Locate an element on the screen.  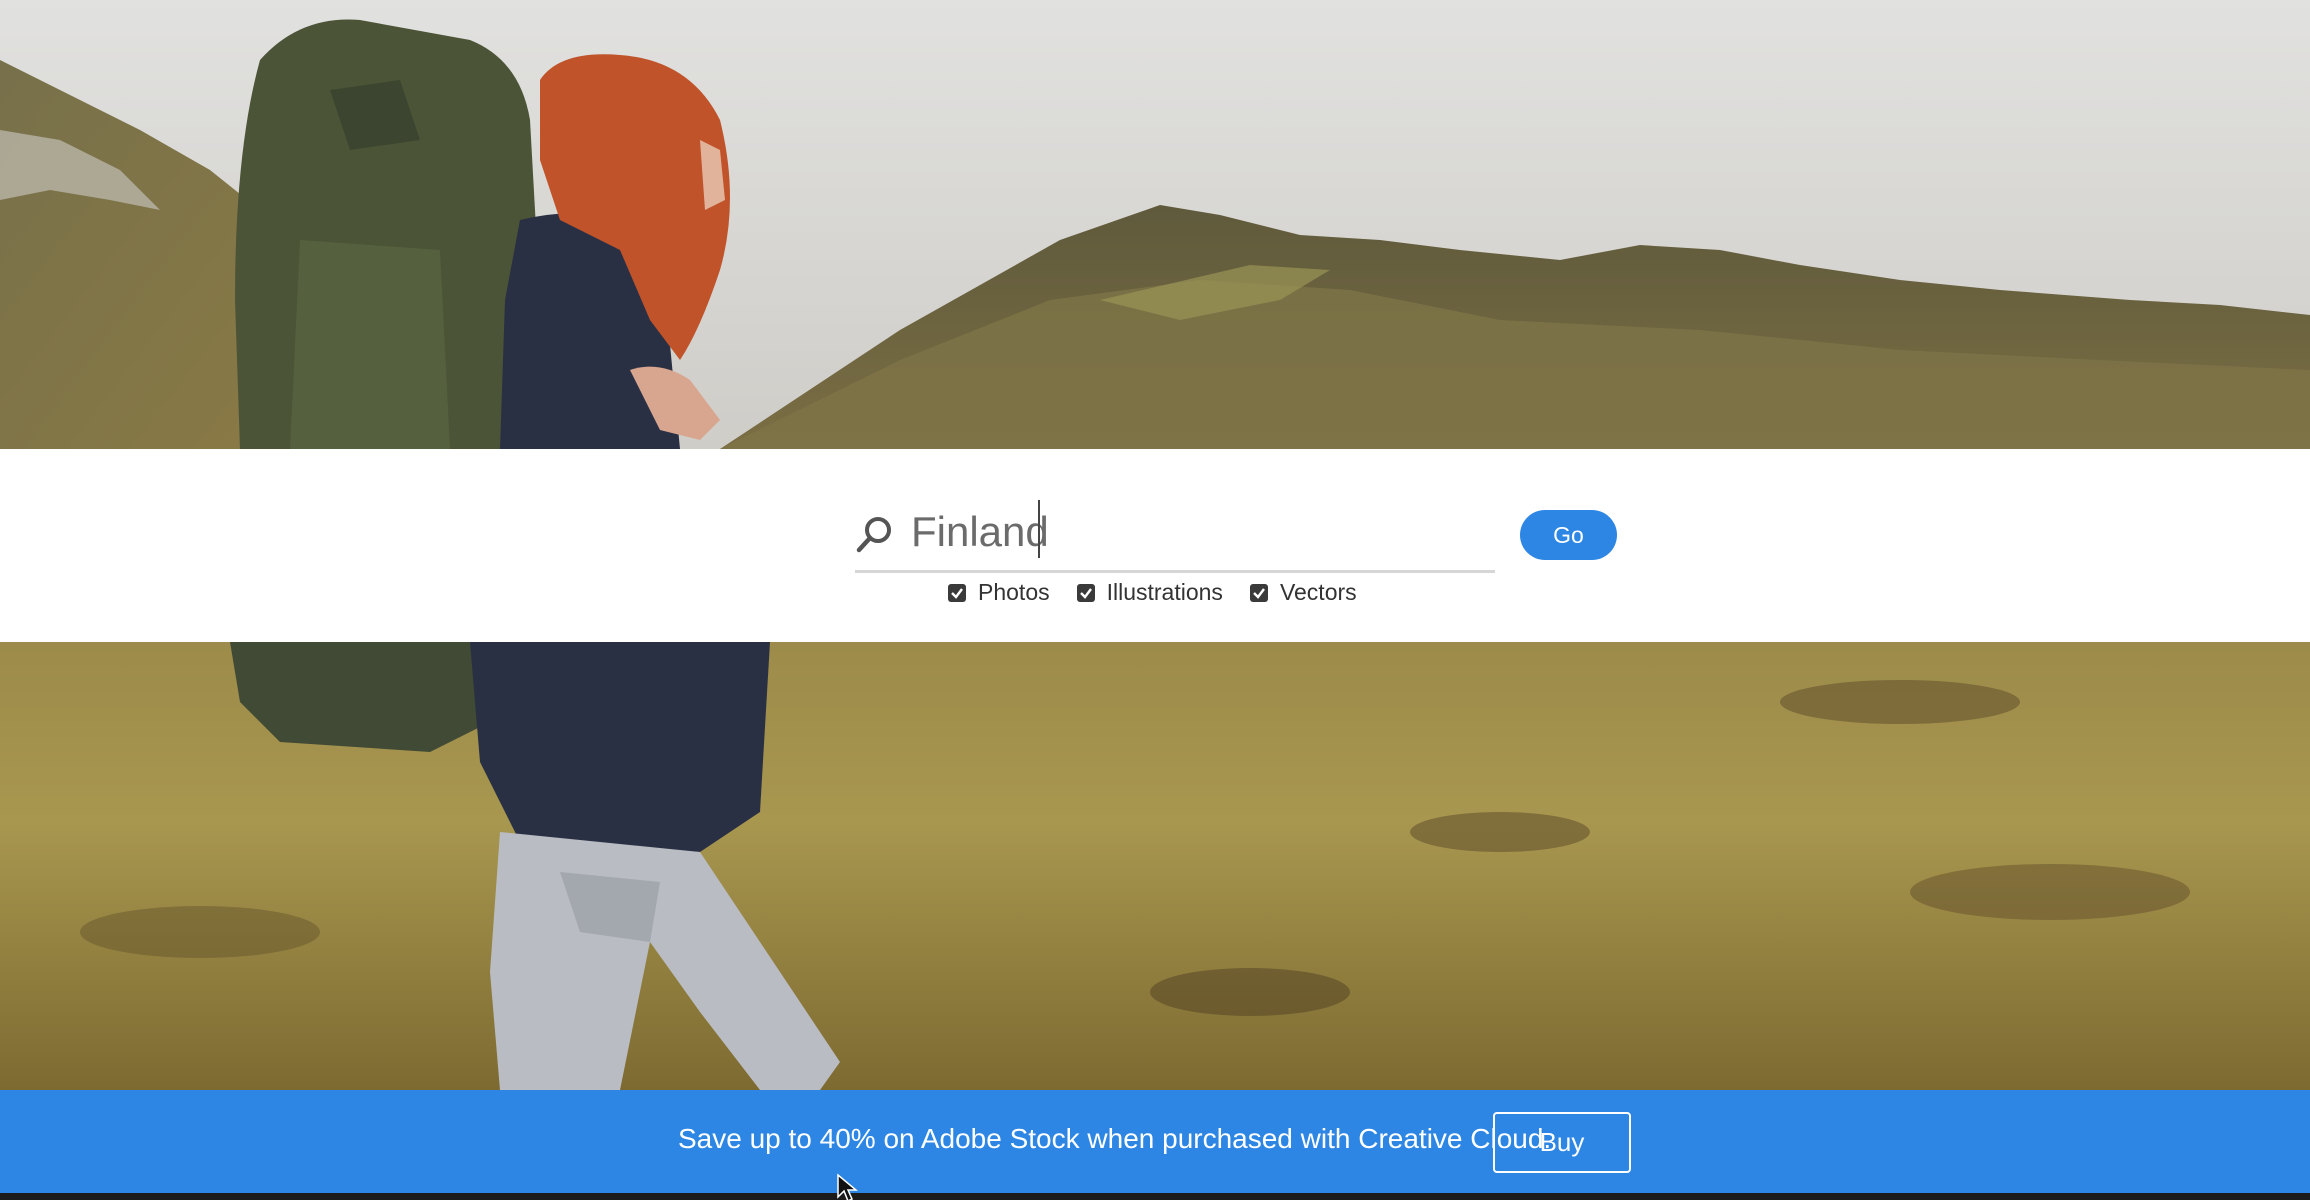
filter-photos-label: Photos is located at coordinates (1014, 592).